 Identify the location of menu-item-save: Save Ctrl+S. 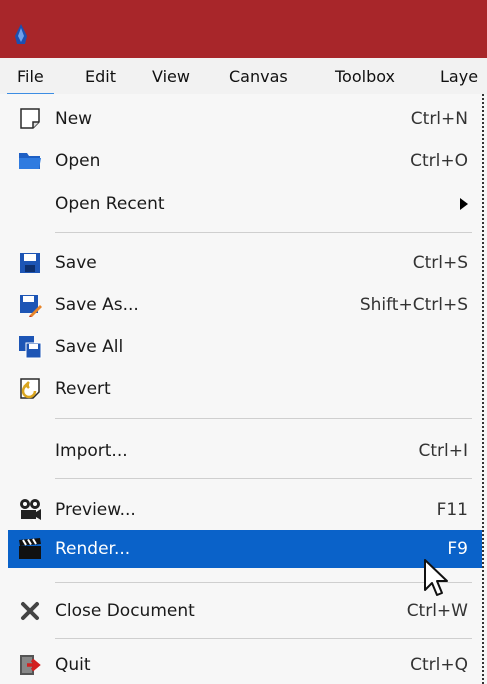
(245, 263).